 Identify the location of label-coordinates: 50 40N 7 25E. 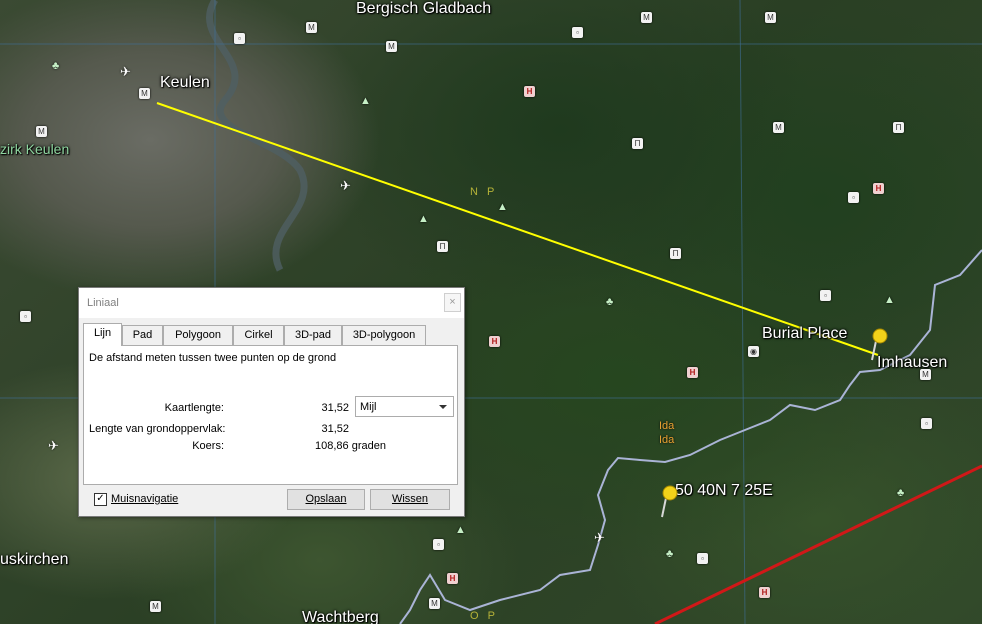
(724, 490).